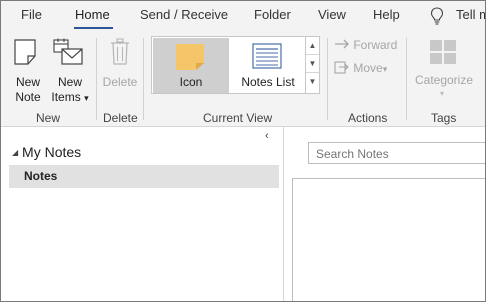  What do you see at coordinates (68, 51) in the screenshot?
I see `new-items-icon` at bounding box center [68, 51].